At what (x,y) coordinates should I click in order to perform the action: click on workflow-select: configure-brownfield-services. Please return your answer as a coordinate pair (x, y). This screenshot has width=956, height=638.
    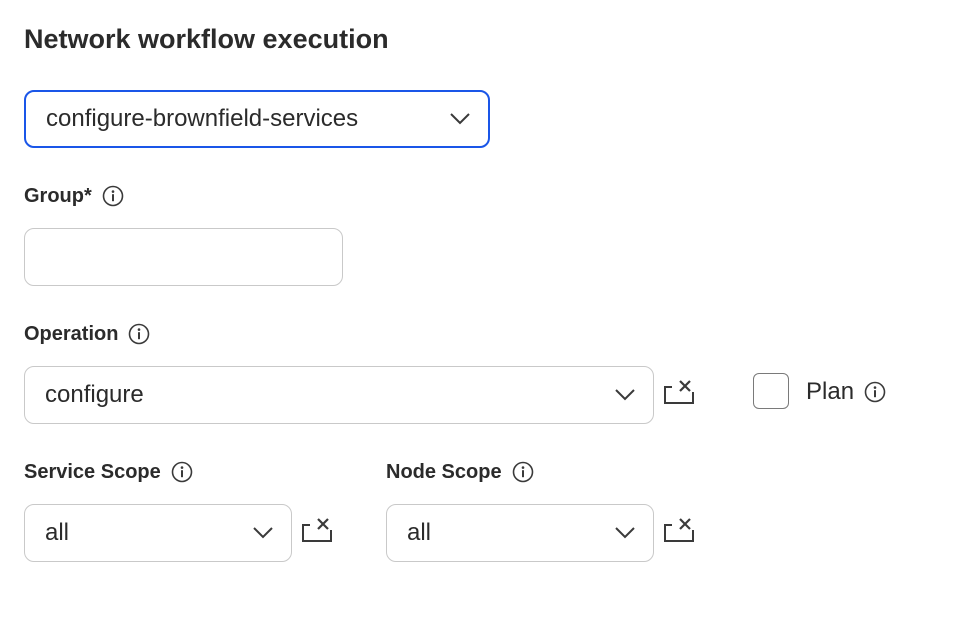
    Looking at the image, I should click on (257, 119).